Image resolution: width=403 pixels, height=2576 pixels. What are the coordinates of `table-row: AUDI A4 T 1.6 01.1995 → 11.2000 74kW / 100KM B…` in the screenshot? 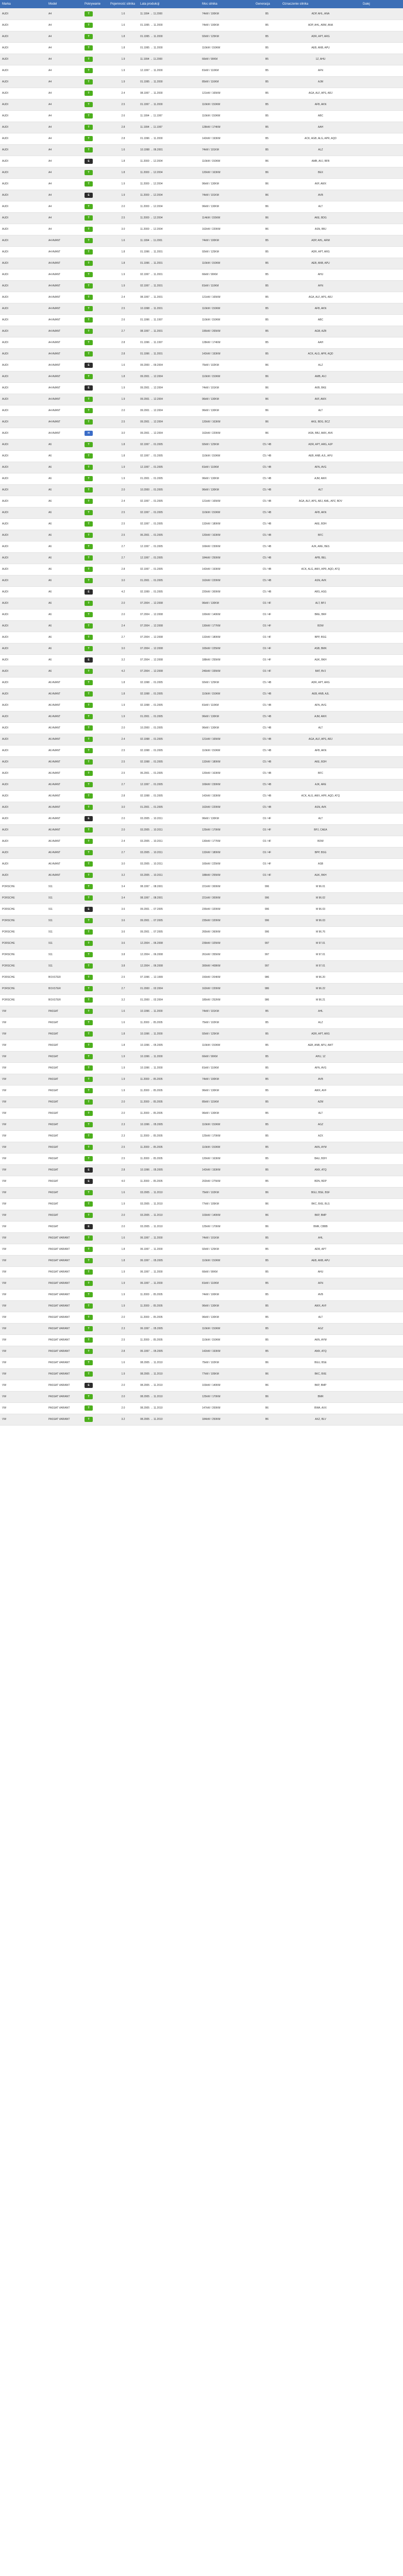 It's located at (202, 25).